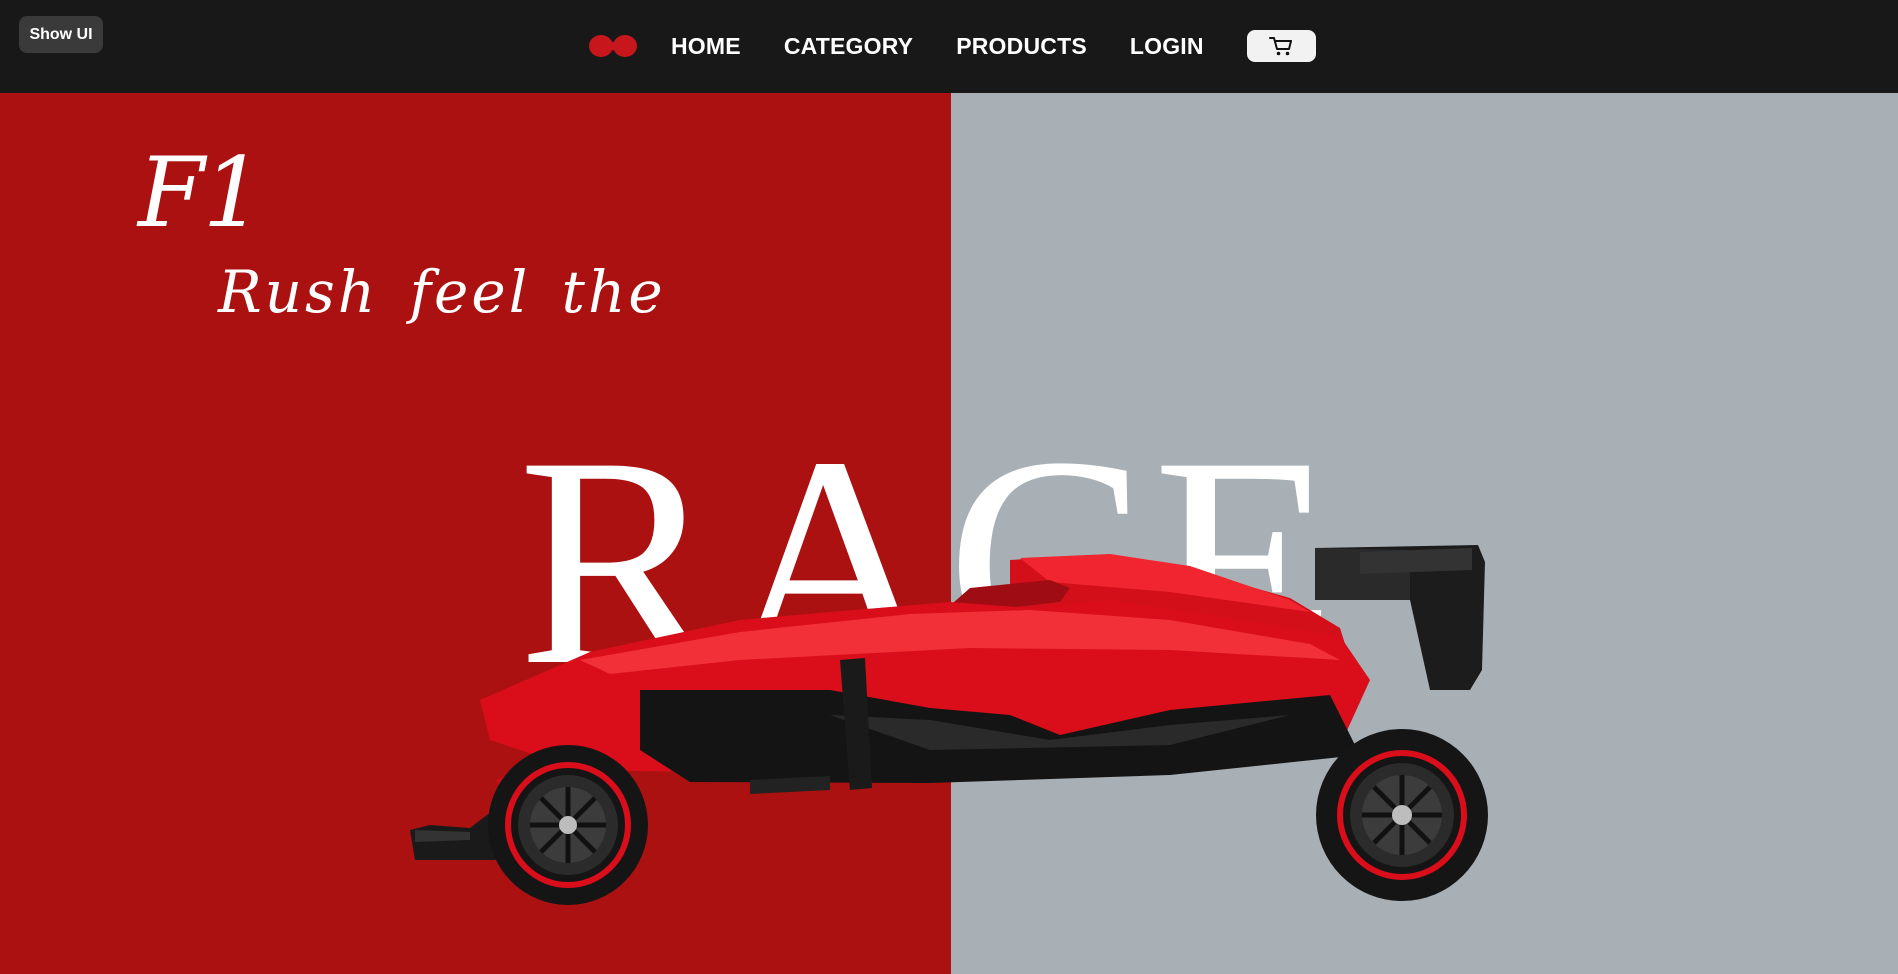  Describe the element at coordinates (613, 46) in the screenshot. I see `f1-logo-icon` at that location.